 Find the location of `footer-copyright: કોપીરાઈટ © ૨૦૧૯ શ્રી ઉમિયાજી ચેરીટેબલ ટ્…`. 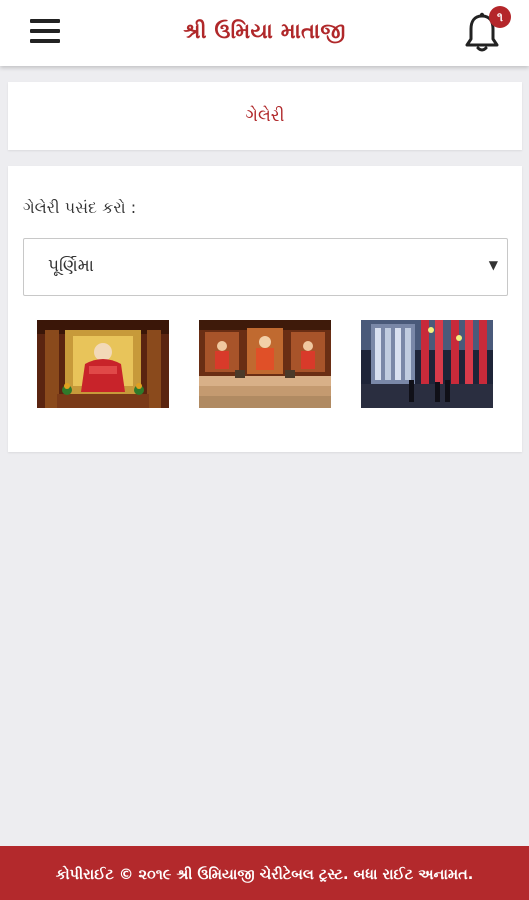

footer-copyright: કોપીરાઈટ © ૨૦૧૯ શ્રી ઉમિયાજી ચેરીટેબલ ટ્… is located at coordinates (264, 873).